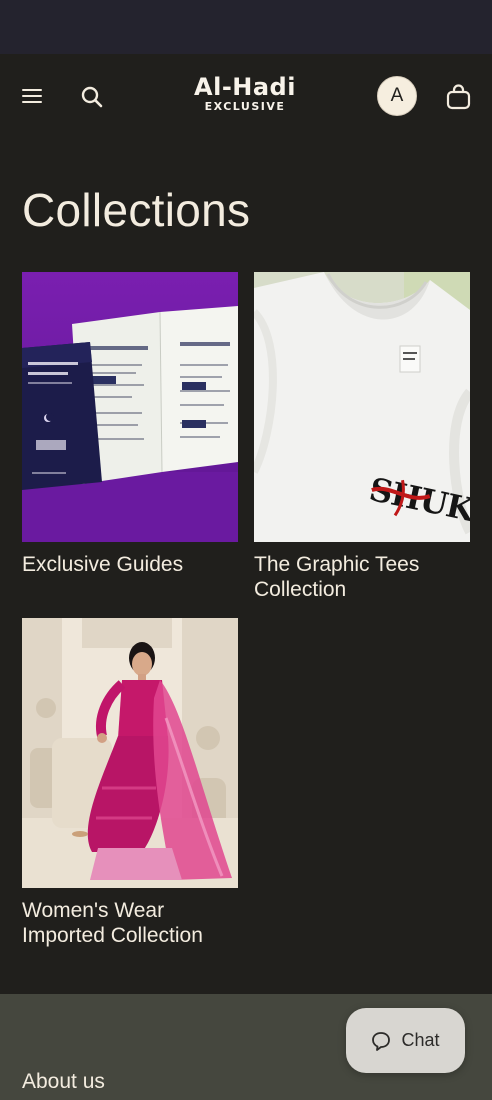  What do you see at coordinates (246, 27) in the screenshot?
I see `status-bar` at bounding box center [246, 27].